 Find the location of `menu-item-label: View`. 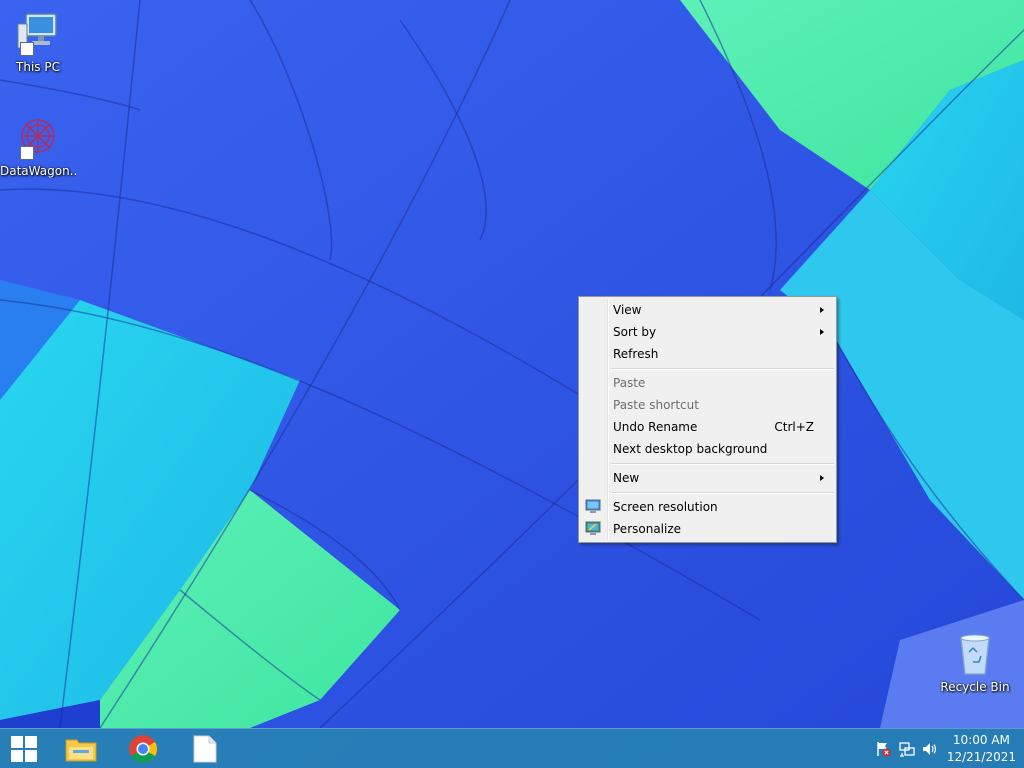

menu-item-label: View is located at coordinates (627, 310).